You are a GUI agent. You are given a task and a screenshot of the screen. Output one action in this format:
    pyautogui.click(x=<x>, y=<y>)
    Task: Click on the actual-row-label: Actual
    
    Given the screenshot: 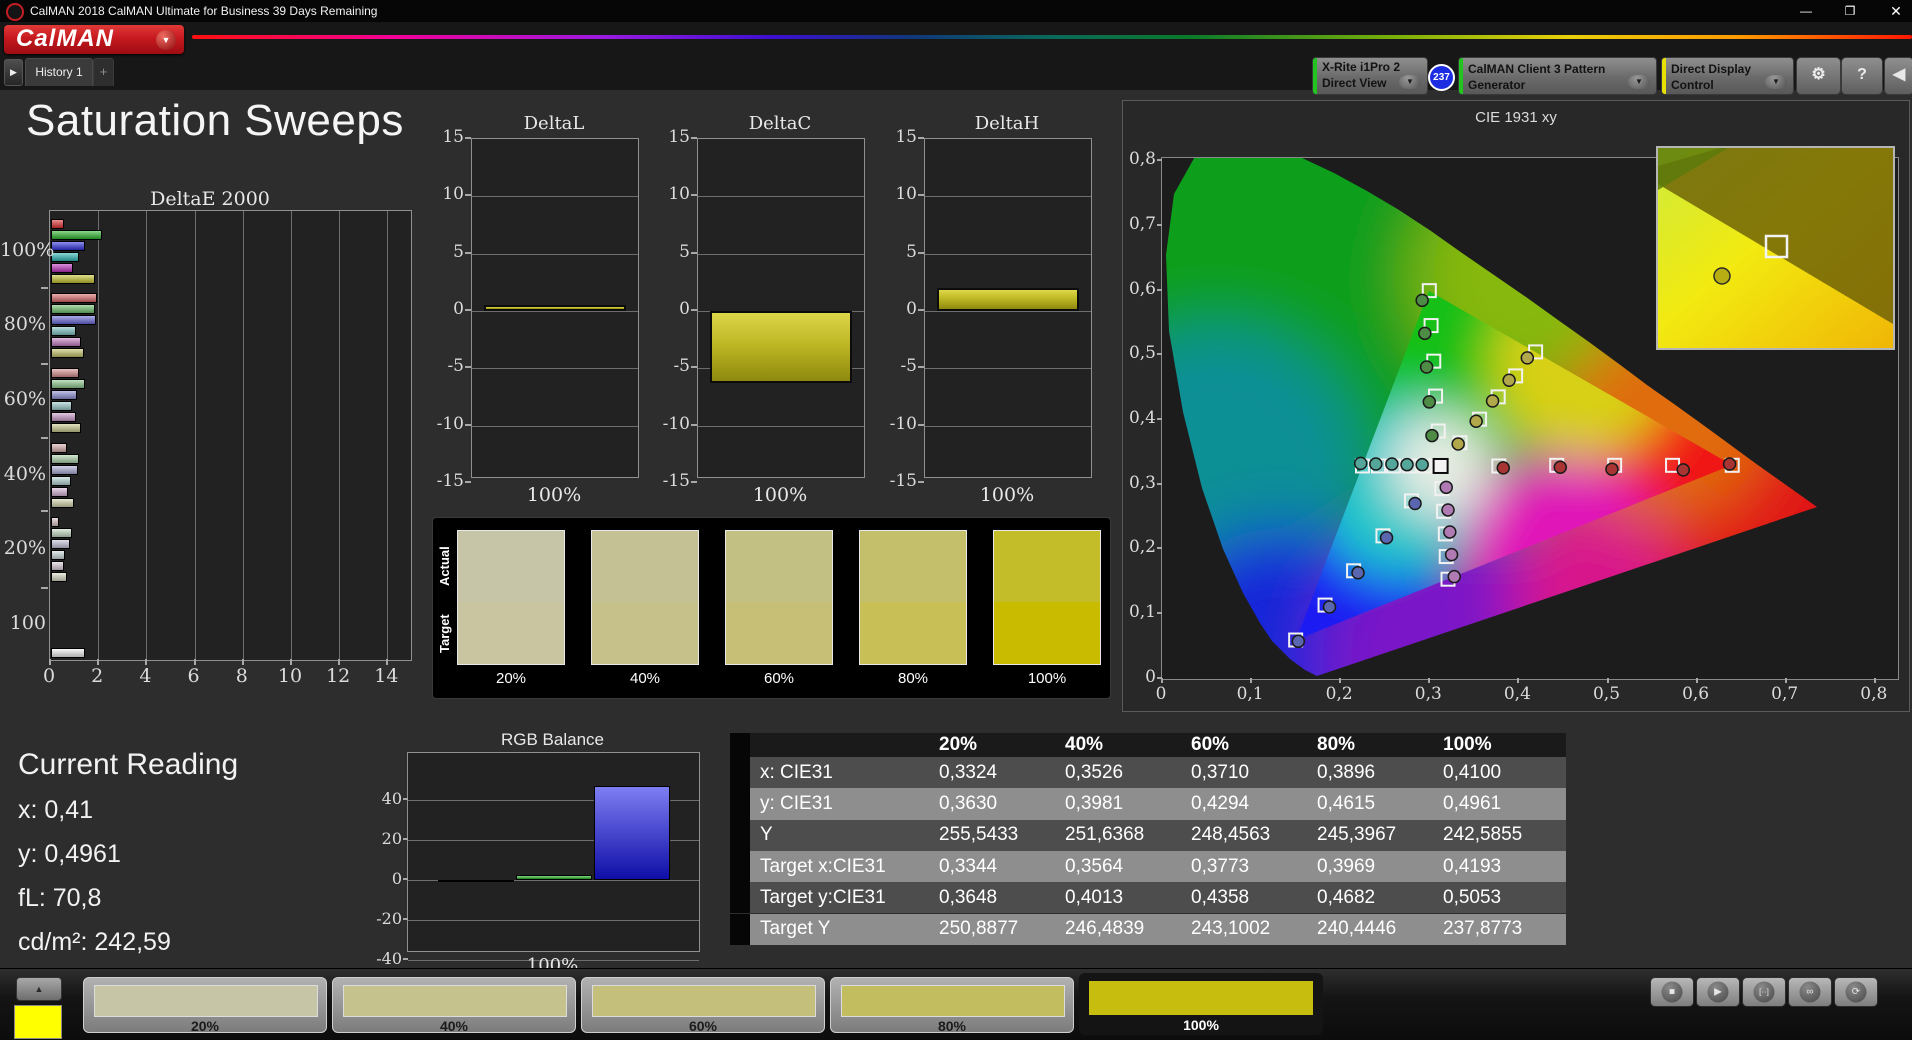 What is the action you would take?
    pyautogui.click(x=444, y=566)
    